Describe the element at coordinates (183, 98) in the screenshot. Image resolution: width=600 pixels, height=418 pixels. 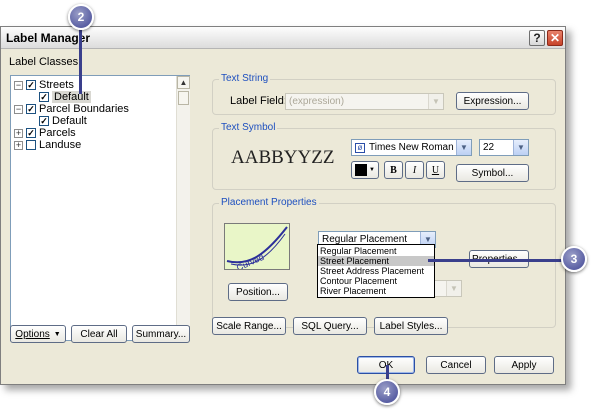
I see `scroll-thumb` at that location.